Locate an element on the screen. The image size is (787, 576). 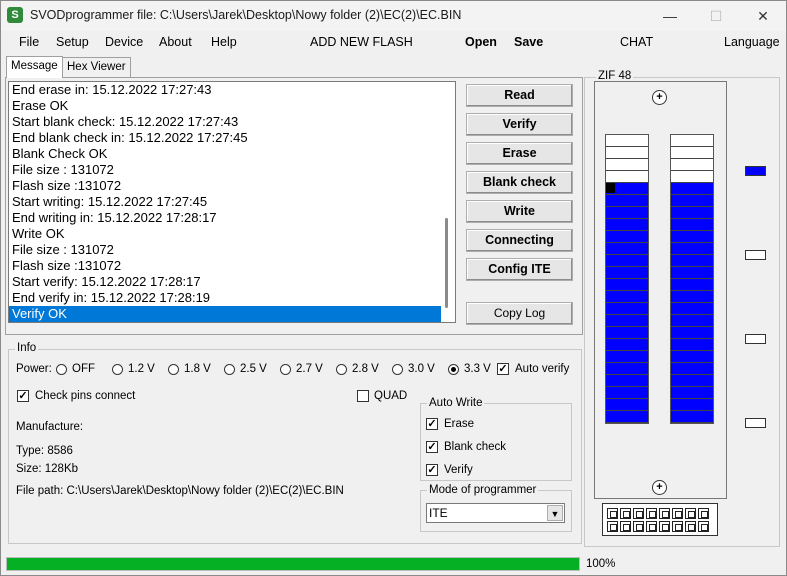
auto-verify-checkbox: ✓ is located at coordinates (503, 369).